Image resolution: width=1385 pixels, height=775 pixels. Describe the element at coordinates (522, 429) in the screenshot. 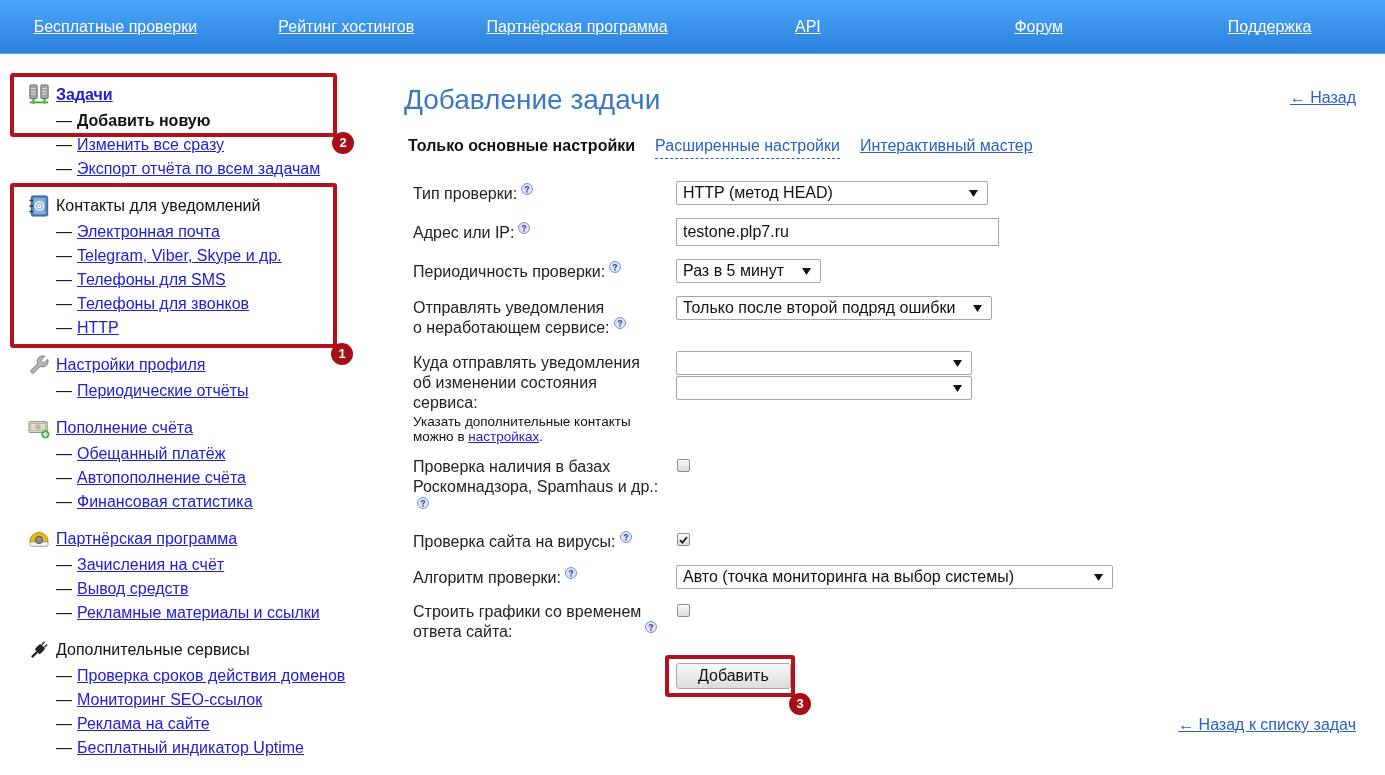

I see `hint-text: Указать дополнительные контакты можно в настройках.` at that location.